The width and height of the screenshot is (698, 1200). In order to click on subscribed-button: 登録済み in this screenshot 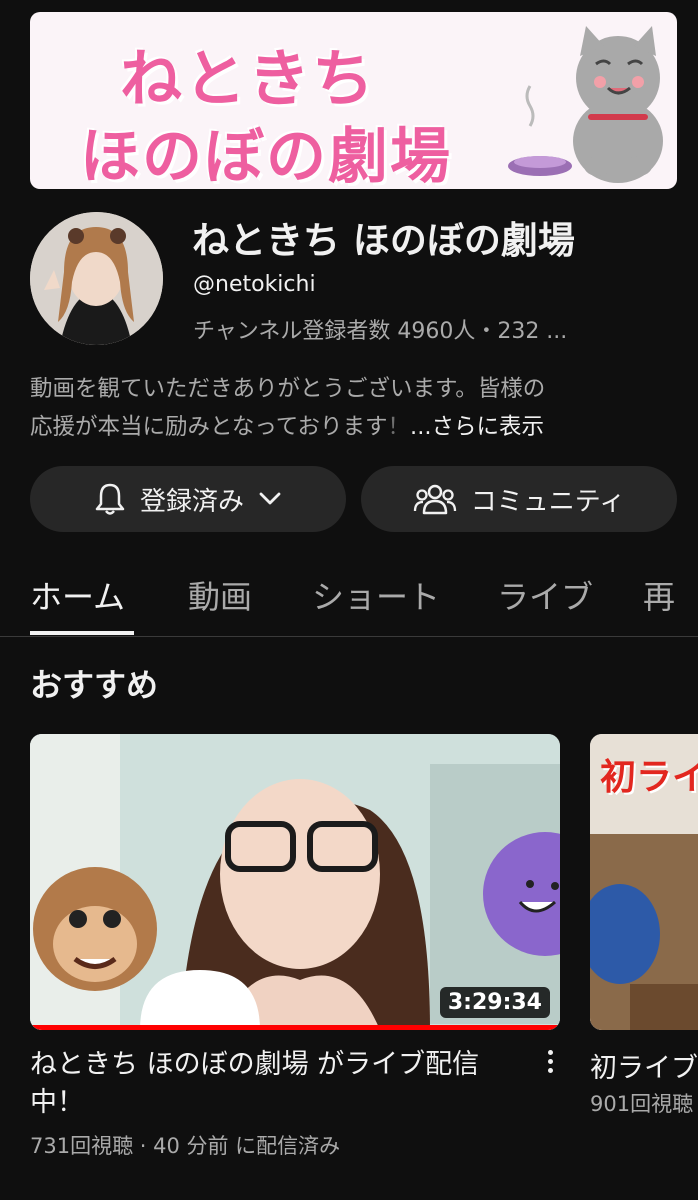, I will do `click(188, 499)`.